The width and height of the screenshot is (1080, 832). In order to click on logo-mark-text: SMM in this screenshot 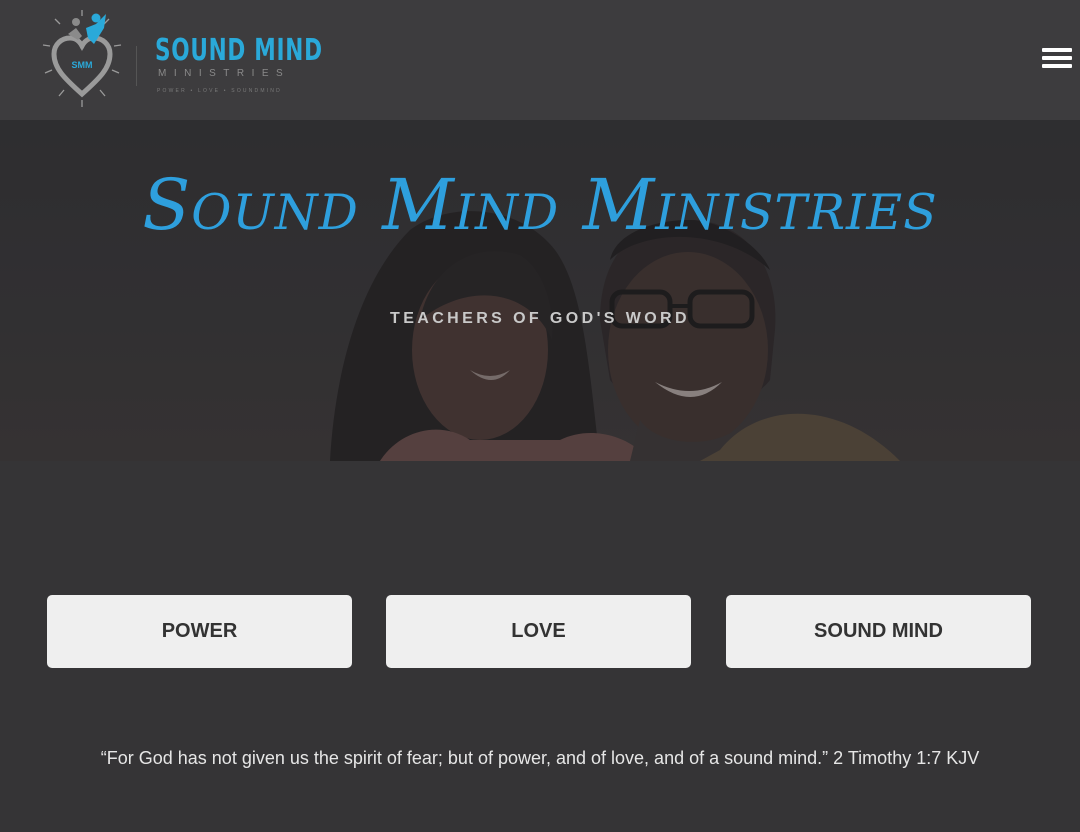, I will do `click(82, 65)`.